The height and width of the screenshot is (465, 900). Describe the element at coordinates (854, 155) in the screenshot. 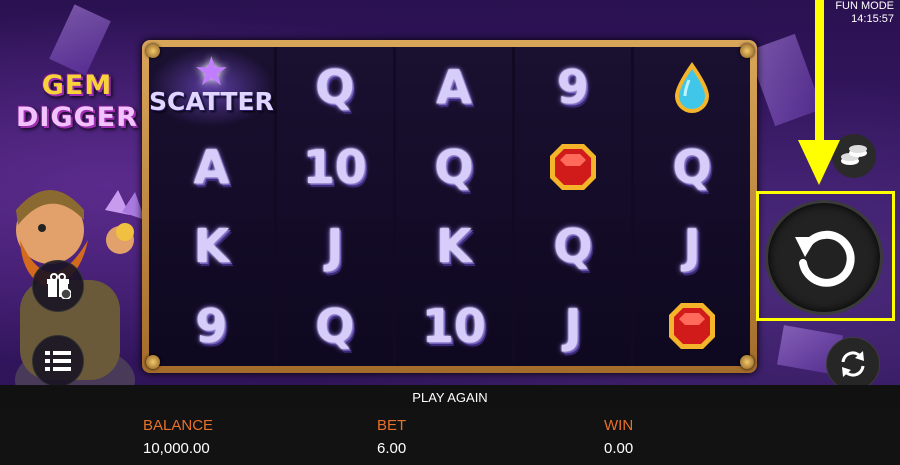

I see `coins-icon` at that location.